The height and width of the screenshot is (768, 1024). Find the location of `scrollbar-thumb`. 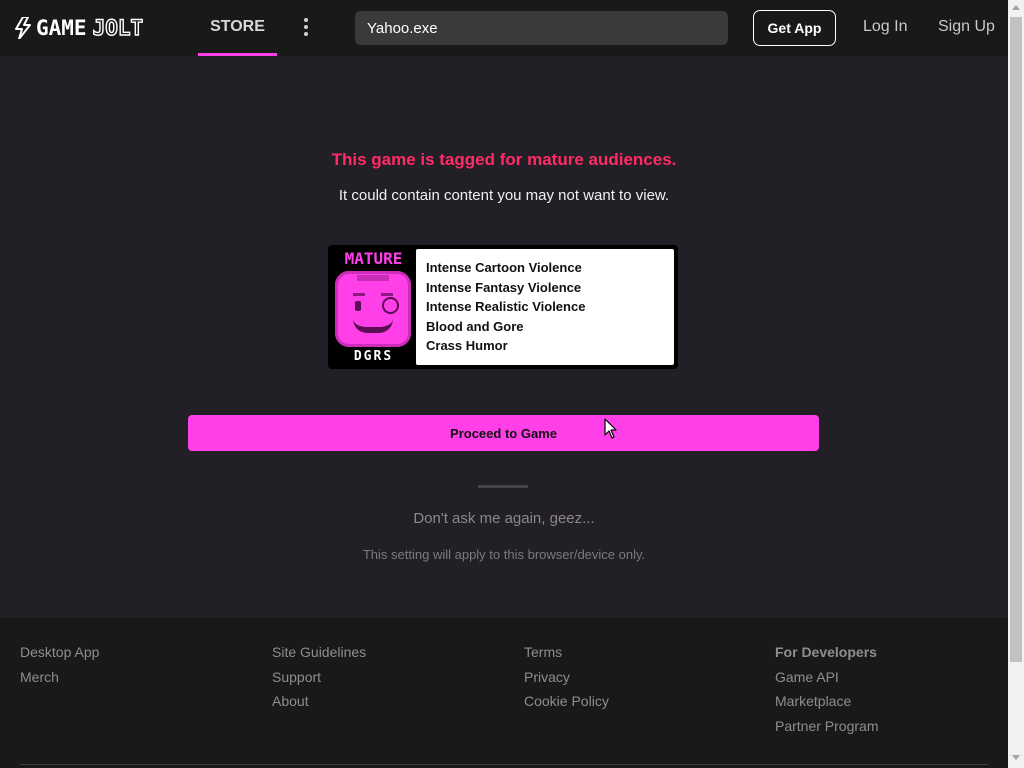

scrollbar-thumb is located at coordinates (1016, 339).